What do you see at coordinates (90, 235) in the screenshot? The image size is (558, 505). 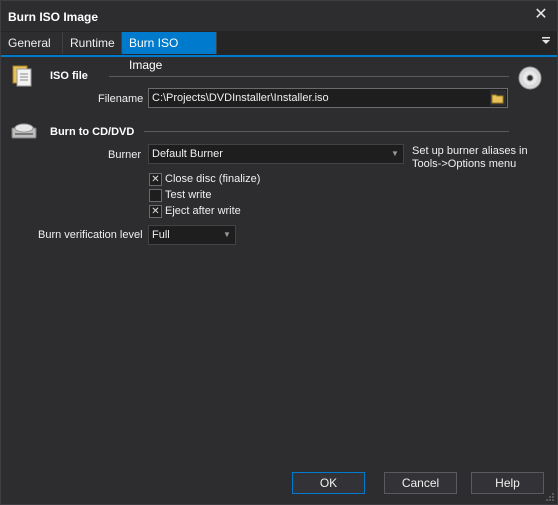 I see `verification-label: Burn verification level` at bounding box center [90, 235].